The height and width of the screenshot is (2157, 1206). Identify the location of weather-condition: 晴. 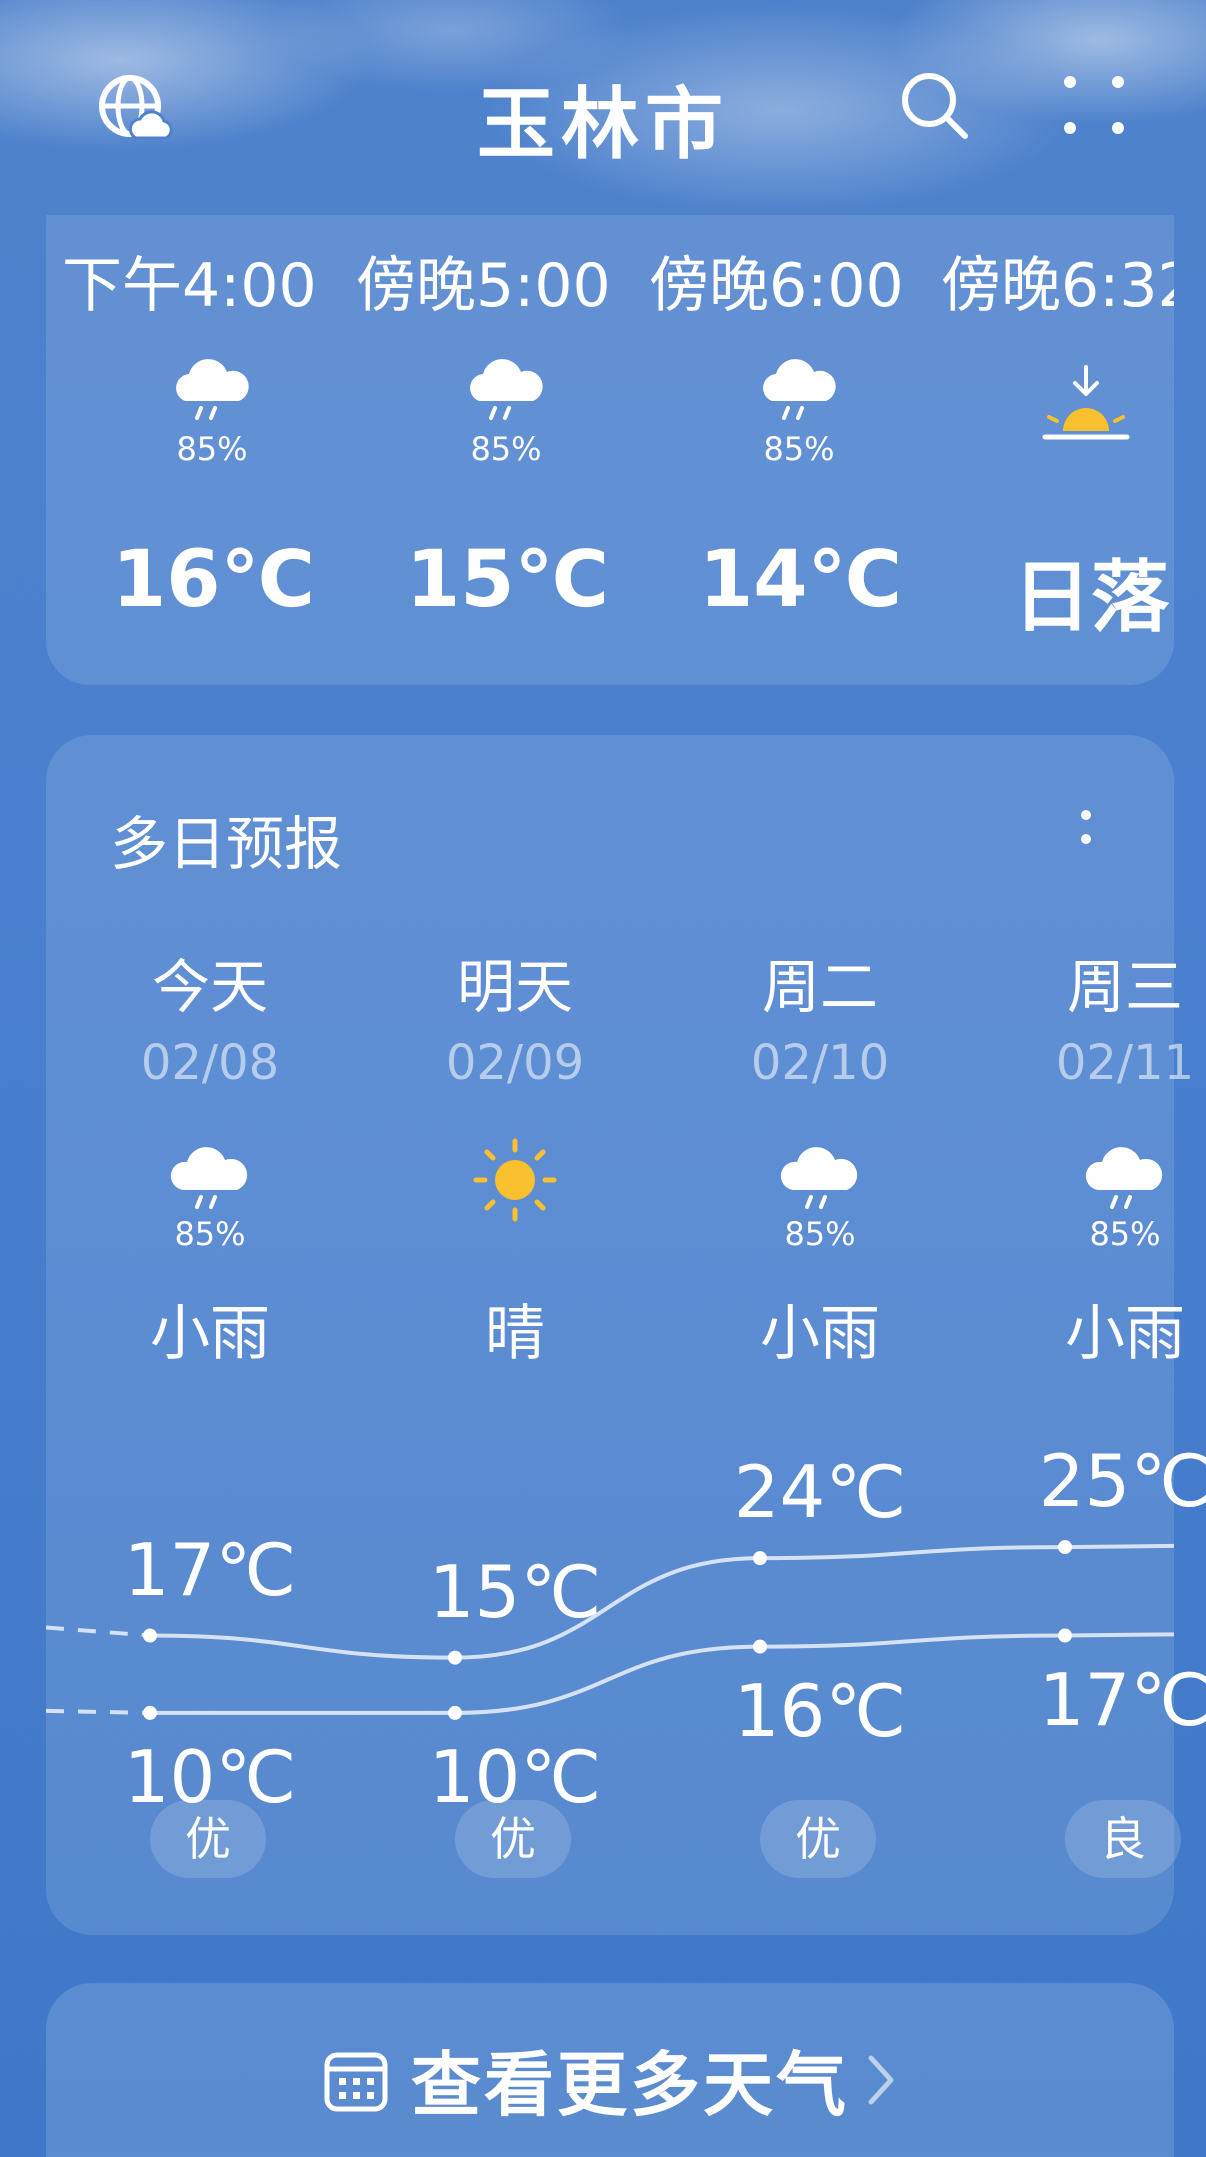
(515, 1334).